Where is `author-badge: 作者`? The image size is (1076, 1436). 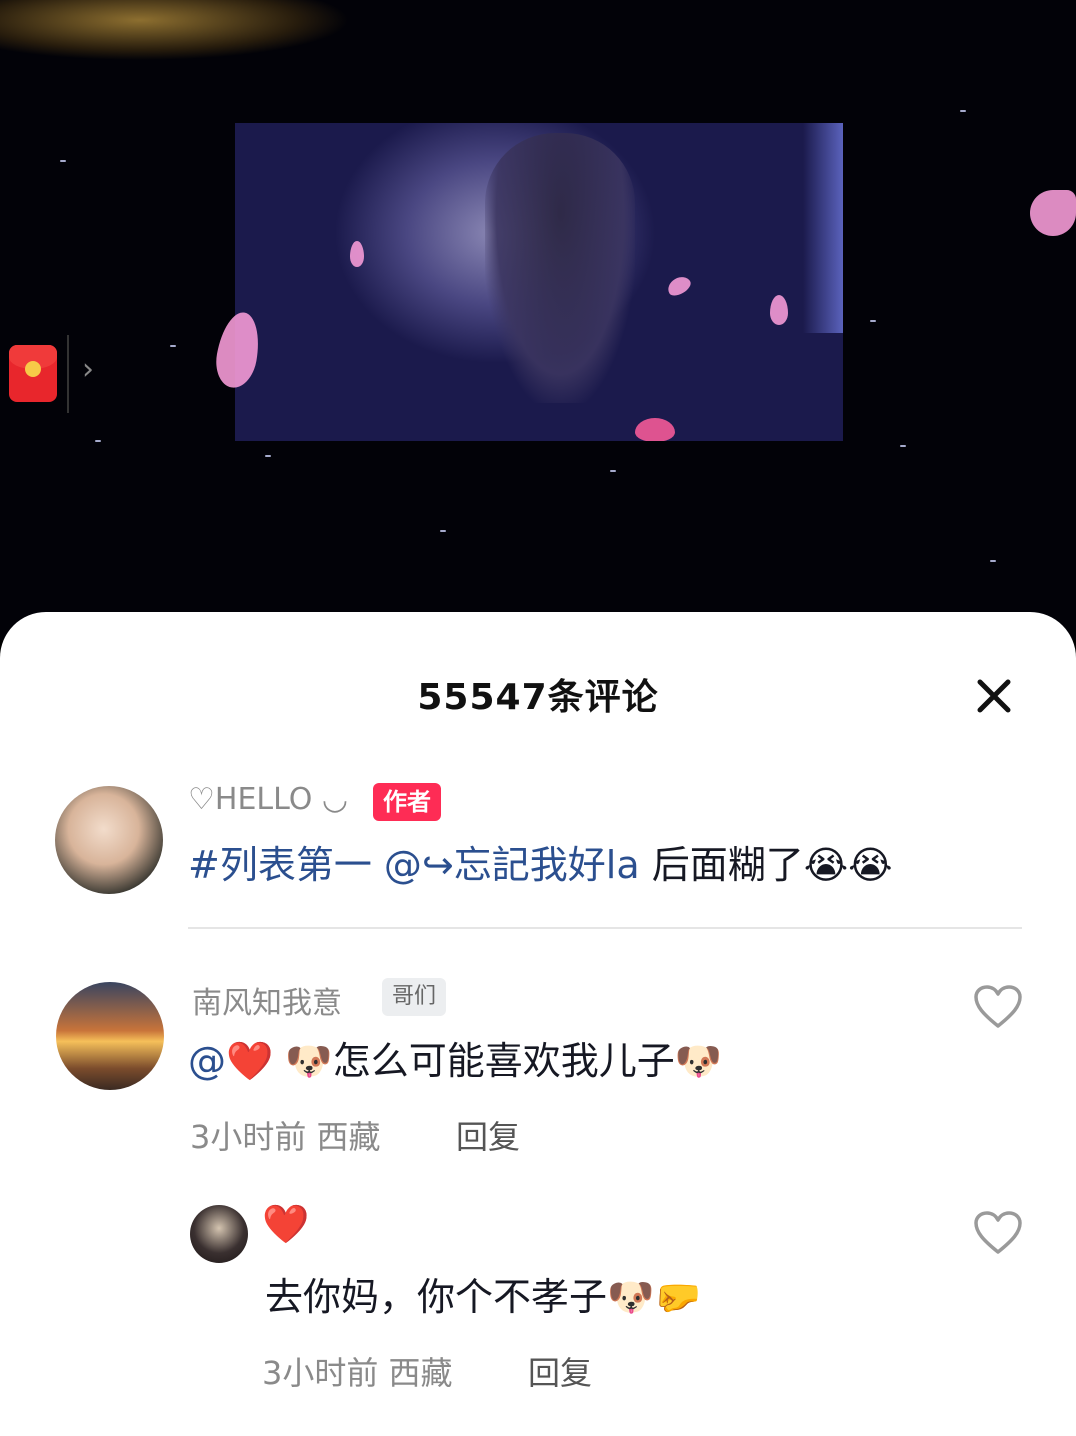 author-badge: 作者 is located at coordinates (407, 802).